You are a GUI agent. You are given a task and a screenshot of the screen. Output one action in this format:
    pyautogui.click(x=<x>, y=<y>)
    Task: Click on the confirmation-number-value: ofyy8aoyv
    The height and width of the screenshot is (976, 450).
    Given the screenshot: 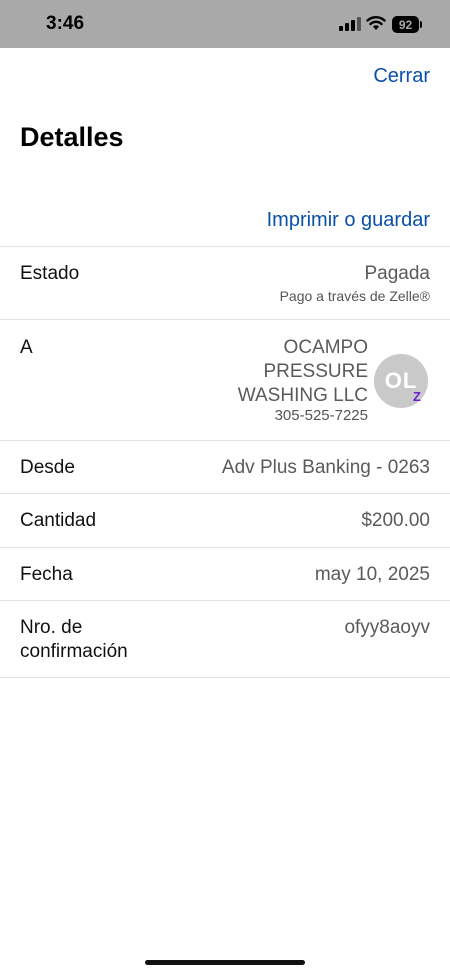 What is the action you would take?
    pyautogui.click(x=387, y=627)
    